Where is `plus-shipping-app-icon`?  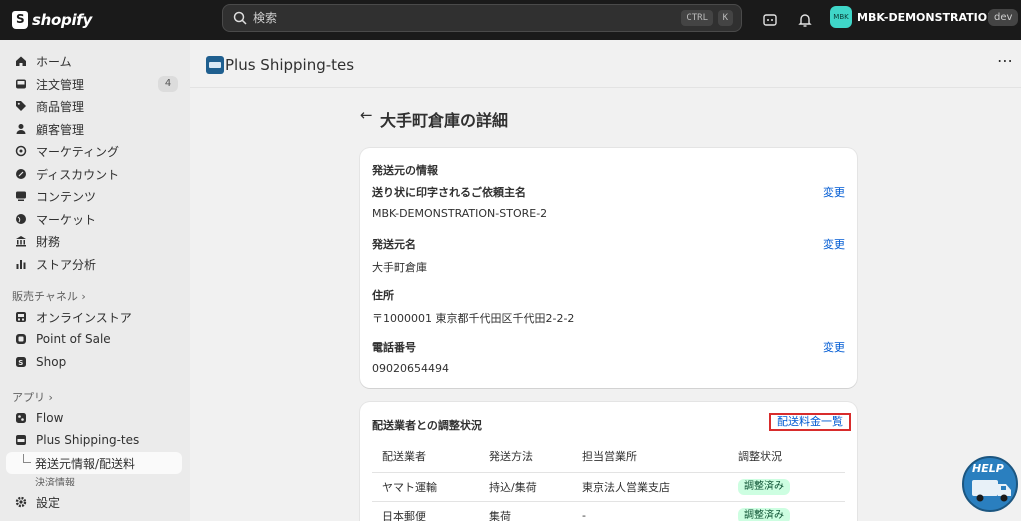
plus-shipping-app-icon is located at coordinates (215, 65).